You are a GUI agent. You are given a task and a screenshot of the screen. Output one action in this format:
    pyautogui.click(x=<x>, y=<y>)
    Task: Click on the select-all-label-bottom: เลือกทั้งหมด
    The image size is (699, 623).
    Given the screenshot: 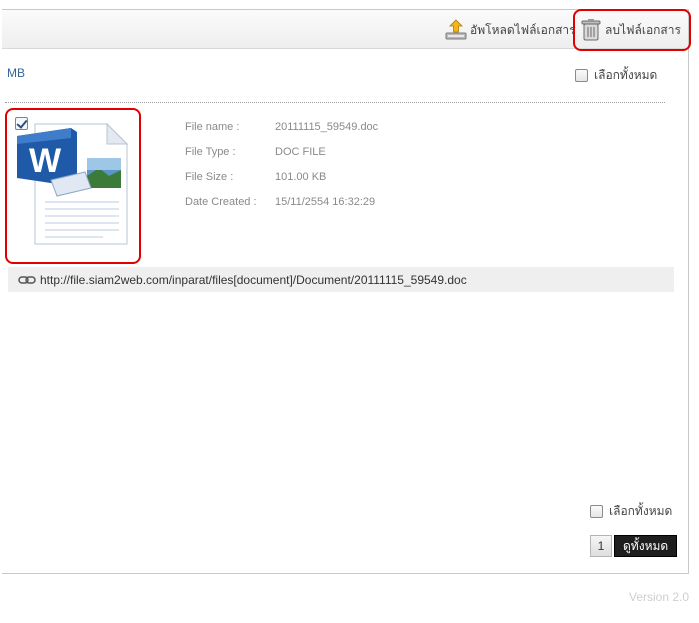 What is the action you would take?
    pyautogui.click(x=641, y=511)
    